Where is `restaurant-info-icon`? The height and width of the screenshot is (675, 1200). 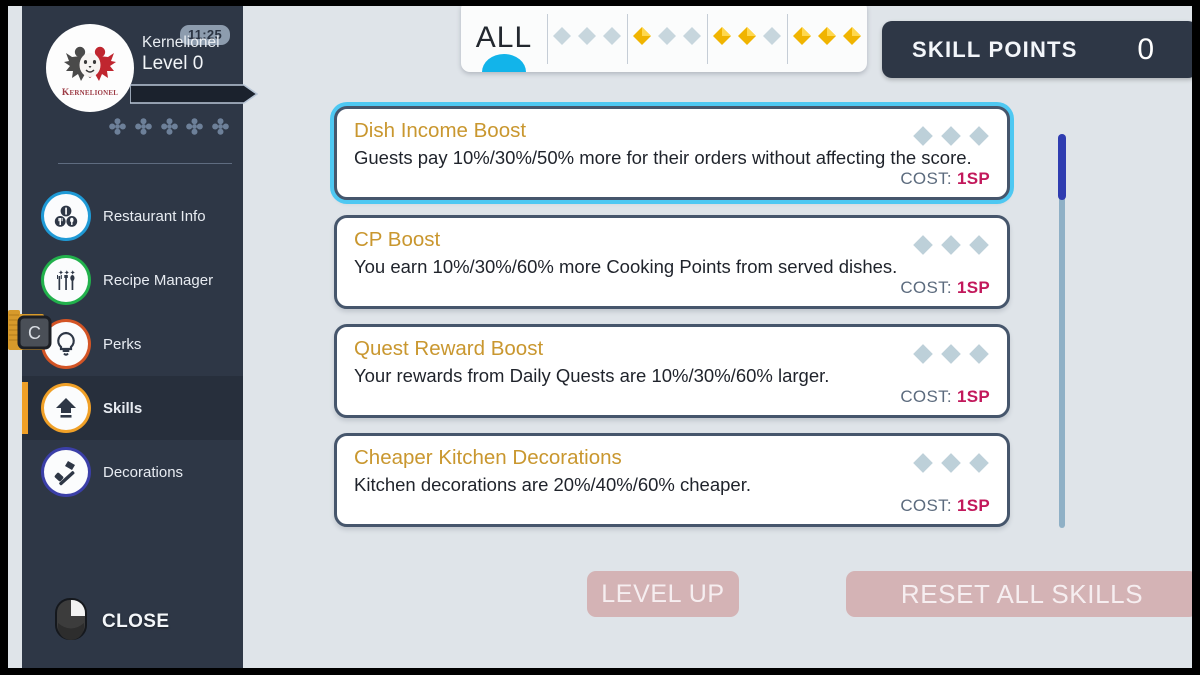 restaurant-info-icon is located at coordinates (66, 216).